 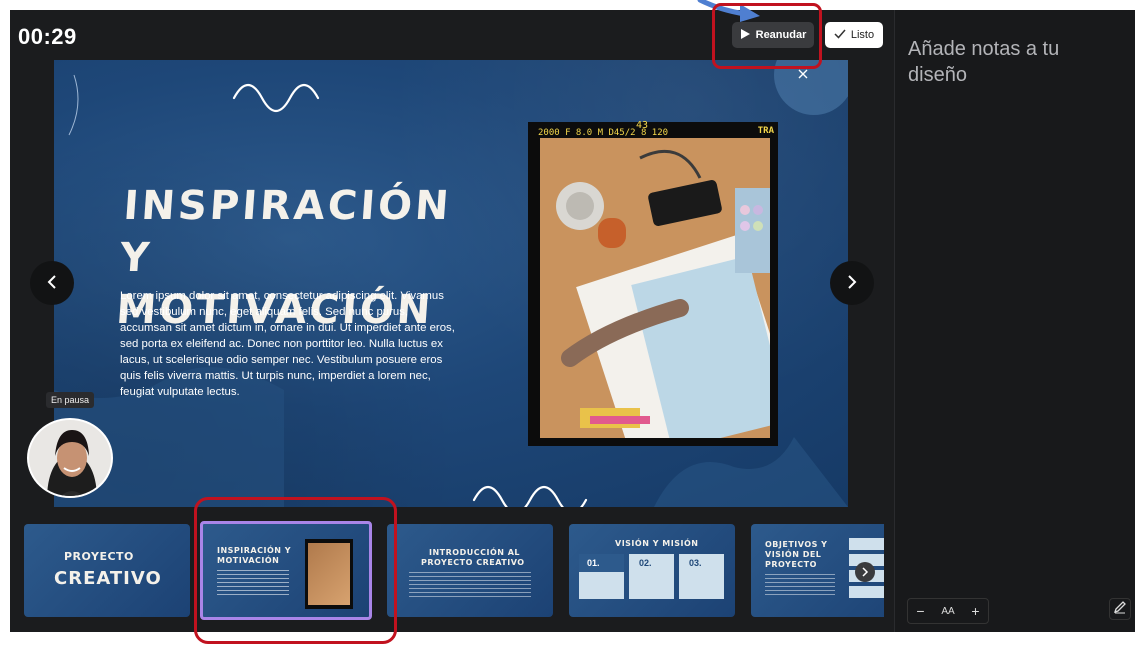 What do you see at coordinates (108, 578) in the screenshot?
I see `thumbnail-1-line2: Creativo` at bounding box center [108, 578].